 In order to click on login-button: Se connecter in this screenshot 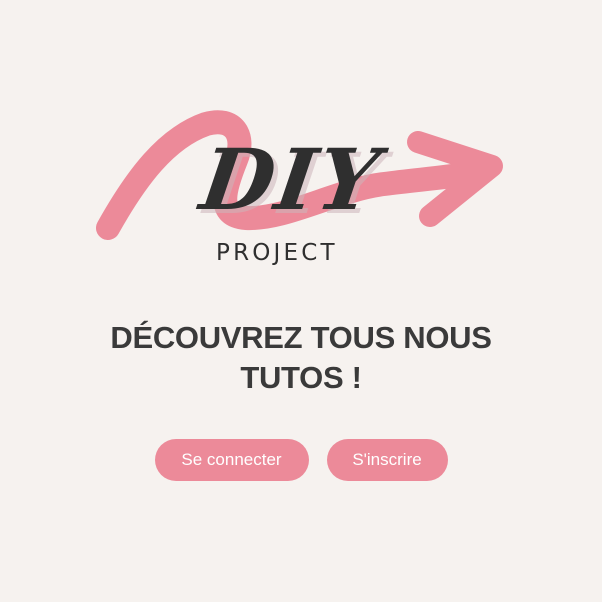, I will do `click(231, 460)`.